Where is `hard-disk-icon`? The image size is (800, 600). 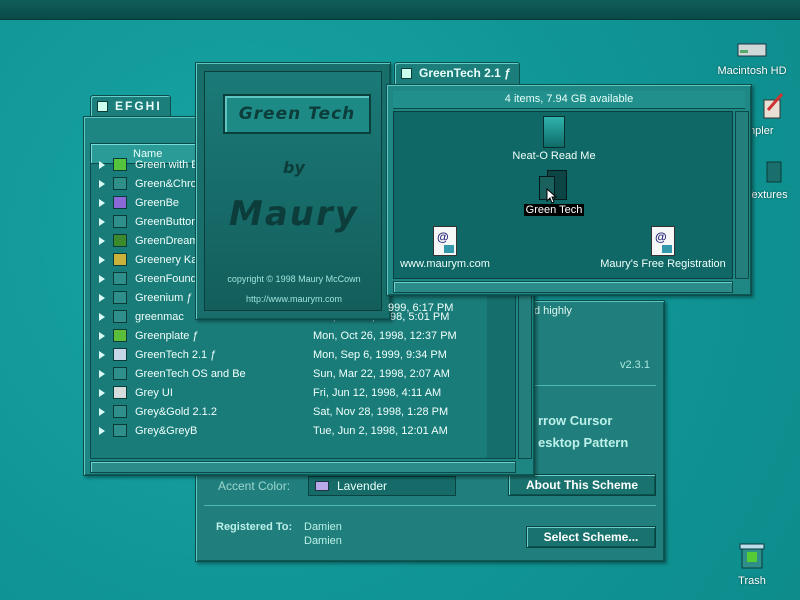
hard-disk-icon is located at coordinates (752, 50).